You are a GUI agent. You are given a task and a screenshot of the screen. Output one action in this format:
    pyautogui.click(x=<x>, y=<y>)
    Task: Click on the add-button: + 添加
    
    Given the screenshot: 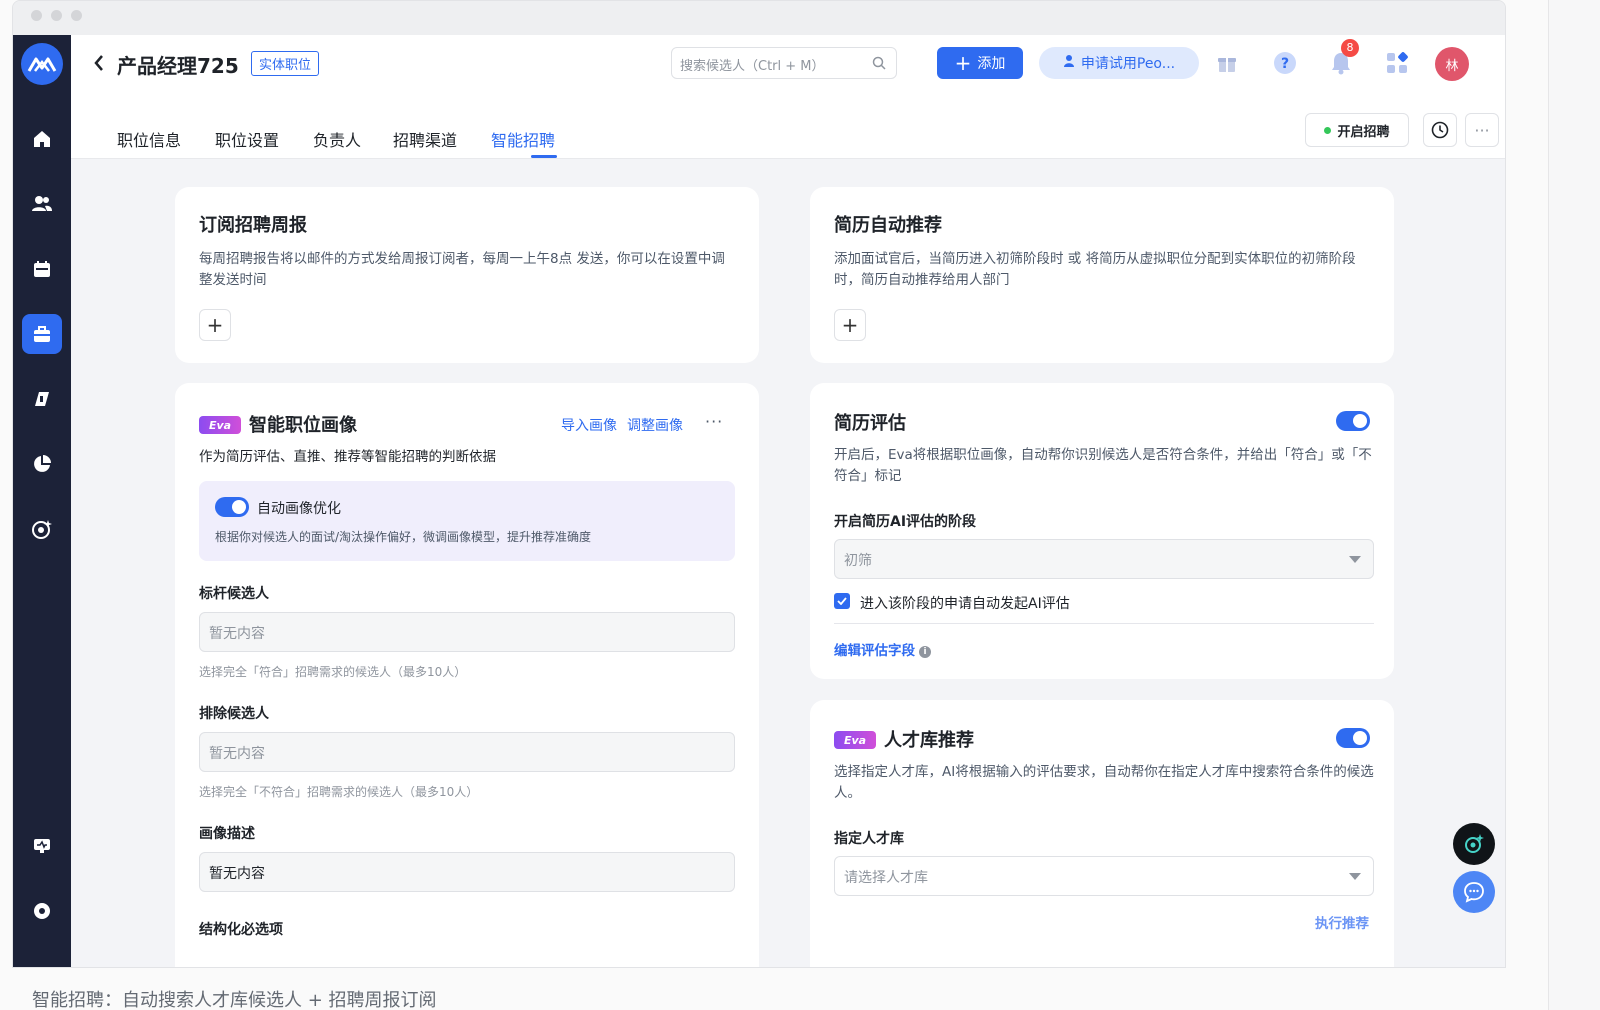 What is the action you would take?
    pyautogui.click(x=980, y=63)
    